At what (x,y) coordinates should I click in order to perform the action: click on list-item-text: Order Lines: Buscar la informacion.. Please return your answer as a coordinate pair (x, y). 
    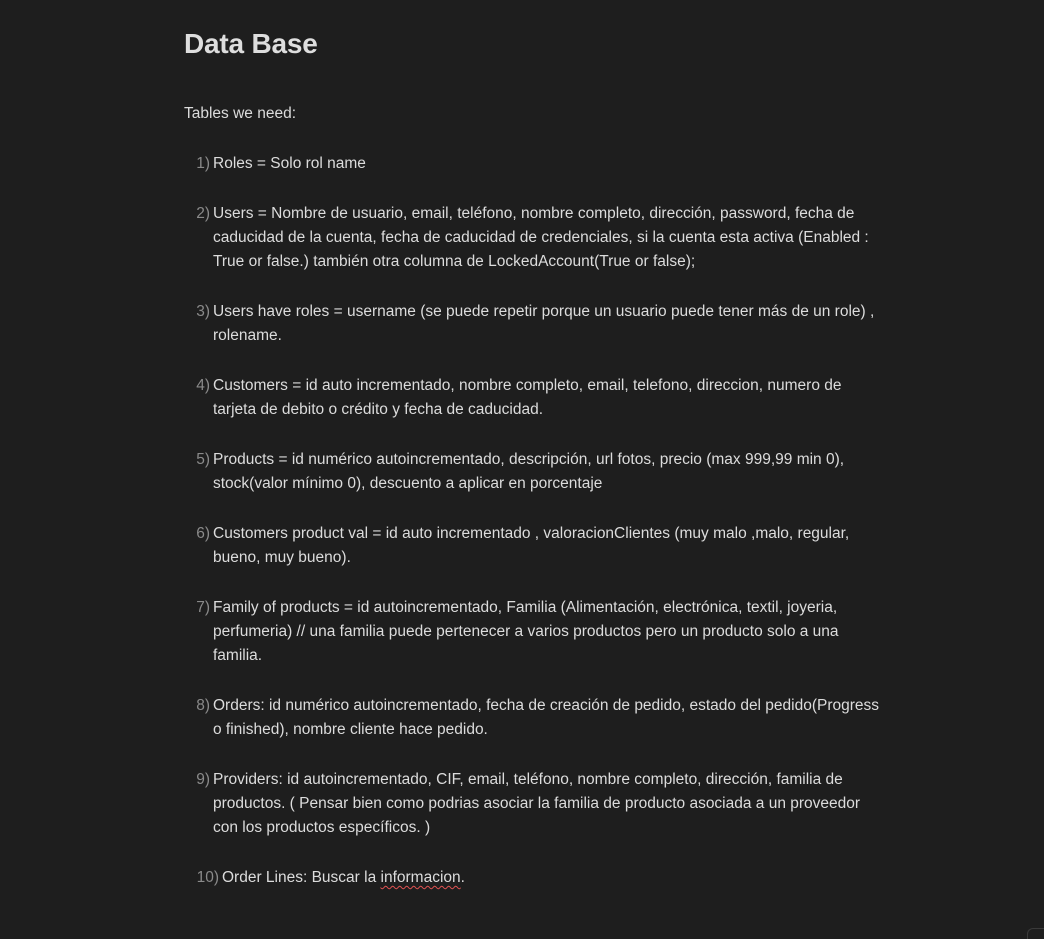
    Looking at the image, I should click on (553, 878).